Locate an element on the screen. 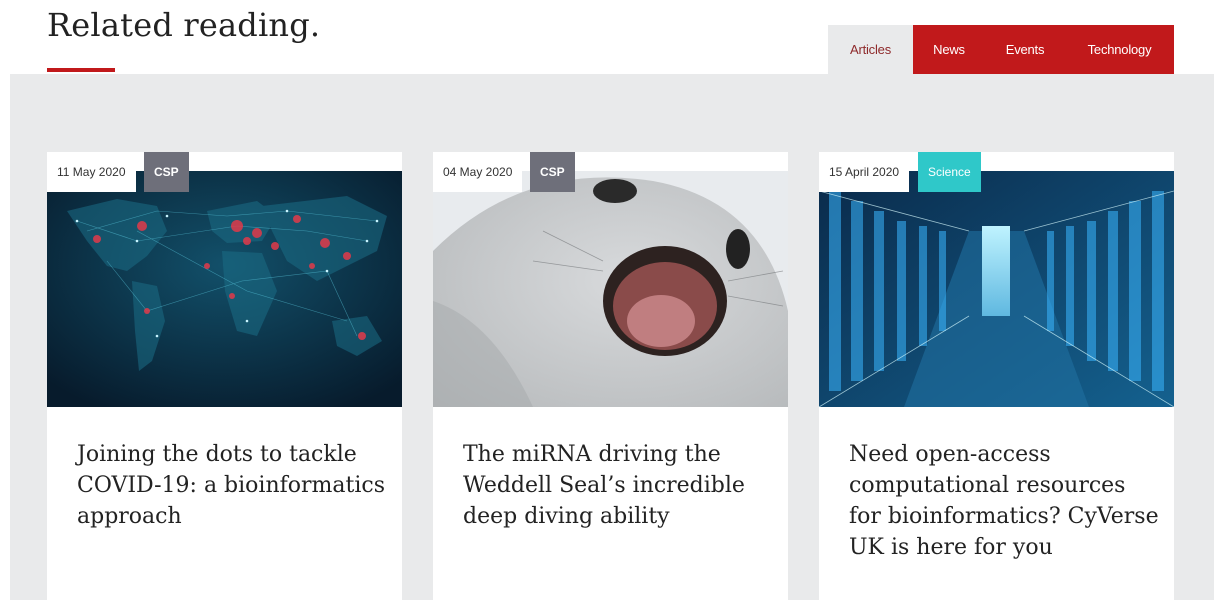  category-badge: Science is located at coordinates (949, 172).